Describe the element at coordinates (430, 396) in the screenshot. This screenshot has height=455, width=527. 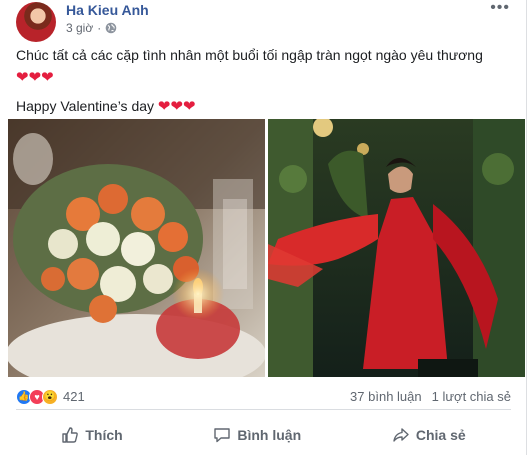
I see `comment-share-stats: 37 bình luận 1 lượt chia sẻ` at that location.